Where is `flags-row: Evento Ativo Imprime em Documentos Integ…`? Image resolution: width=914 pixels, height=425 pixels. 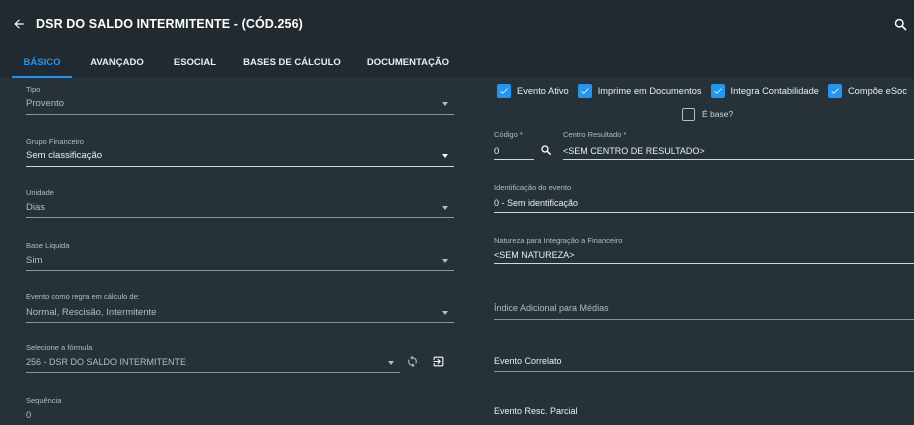 flags-row: Evento Ativo Imprime em Documentos Integ… is located at coordinates (702, 91).